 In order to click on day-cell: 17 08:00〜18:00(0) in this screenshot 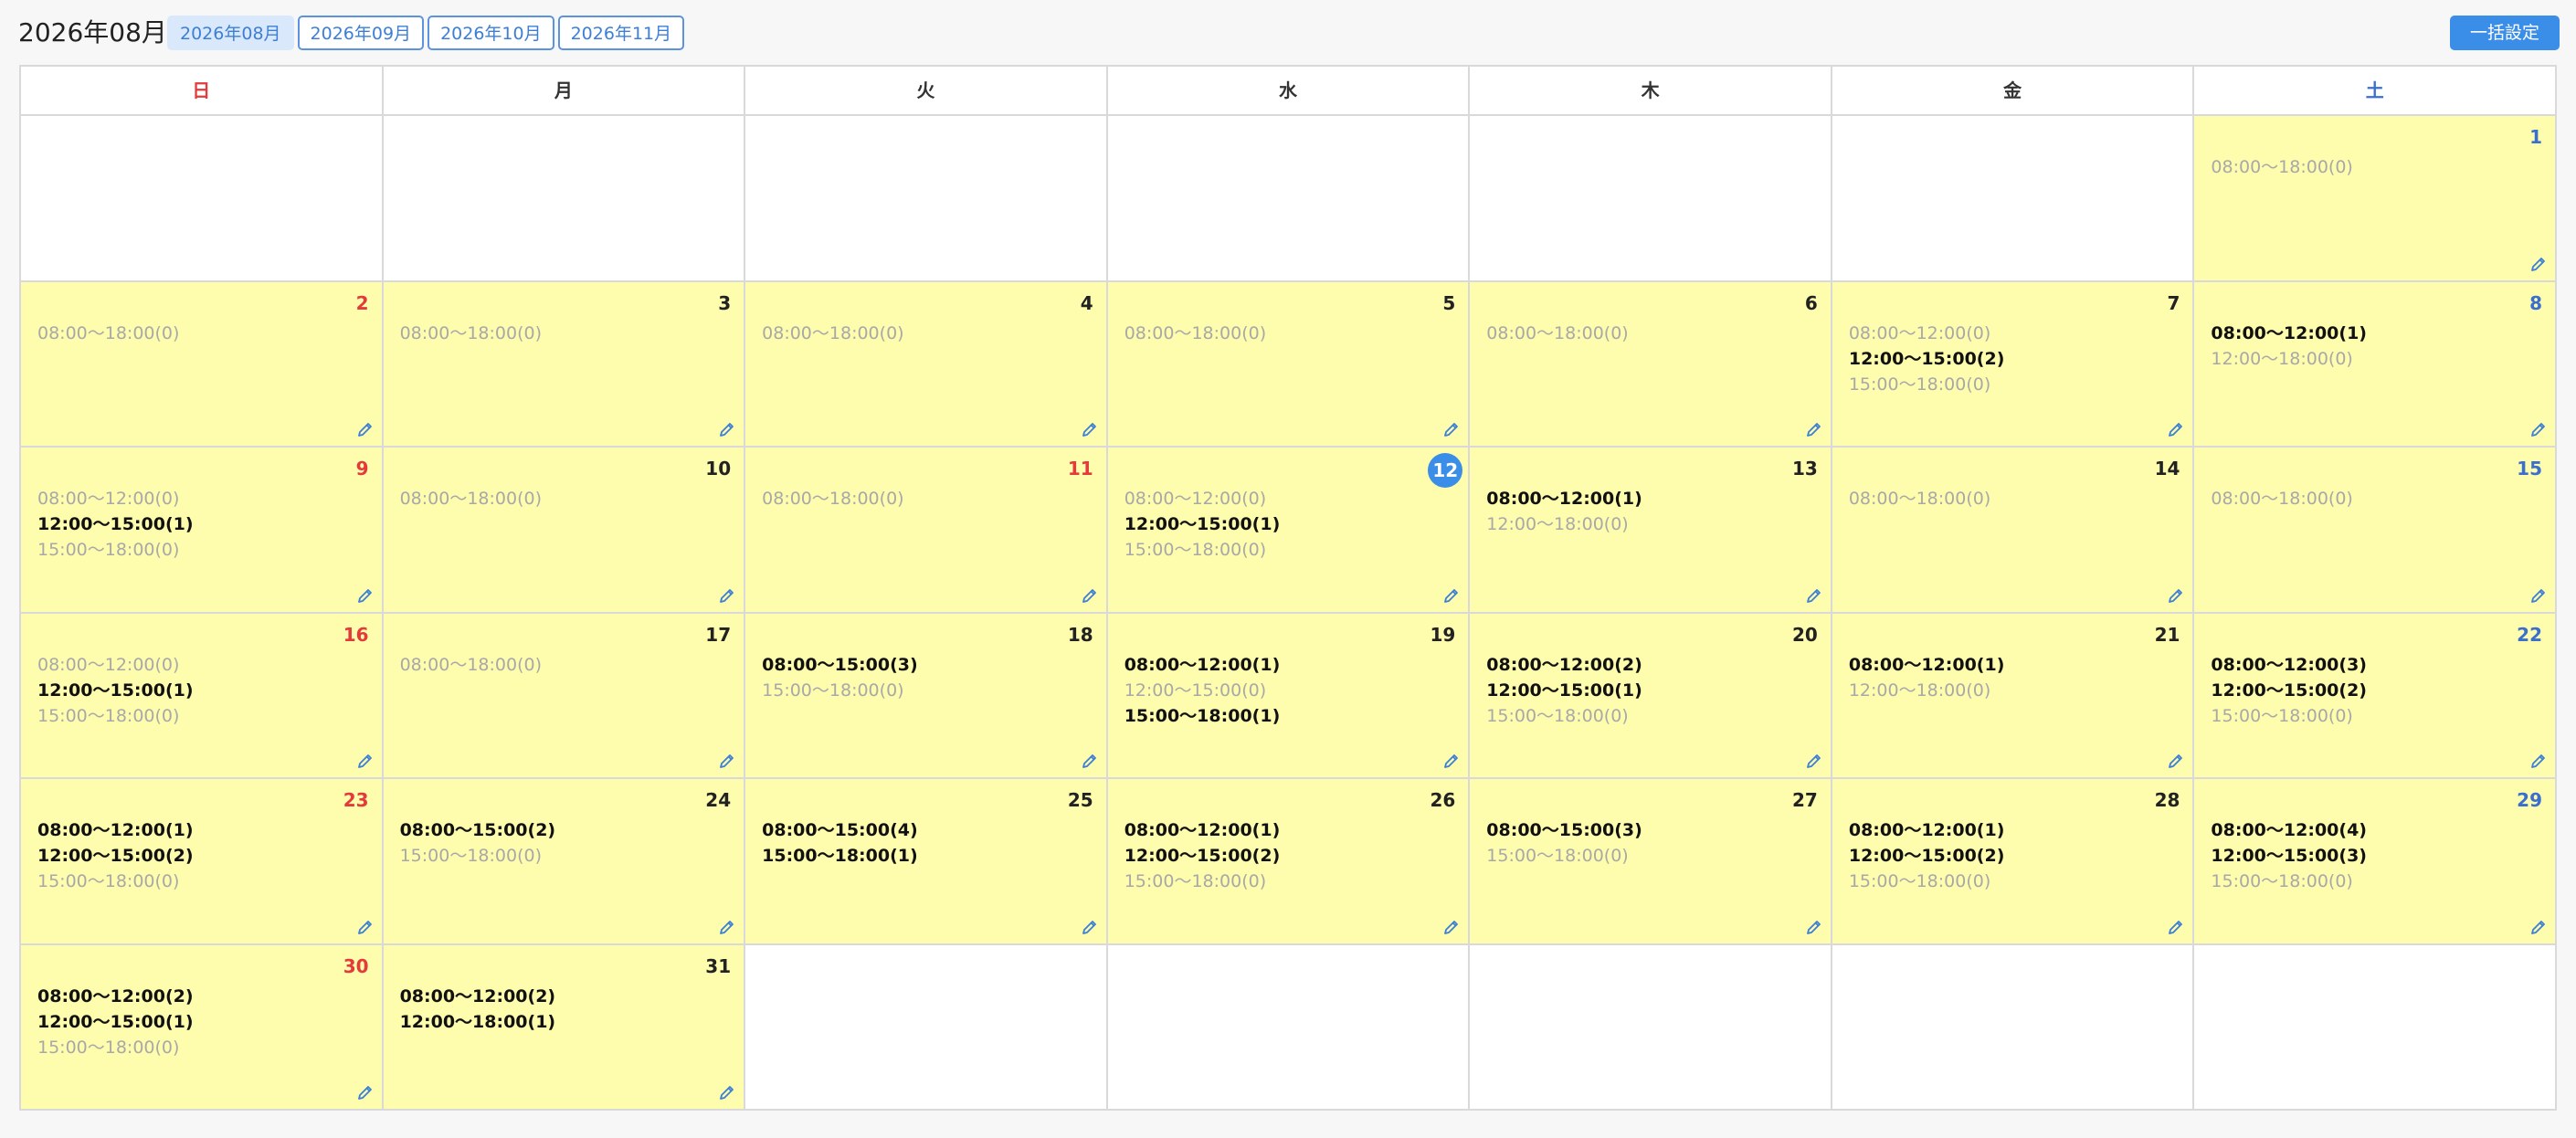, I will do `click(564, 696)`.